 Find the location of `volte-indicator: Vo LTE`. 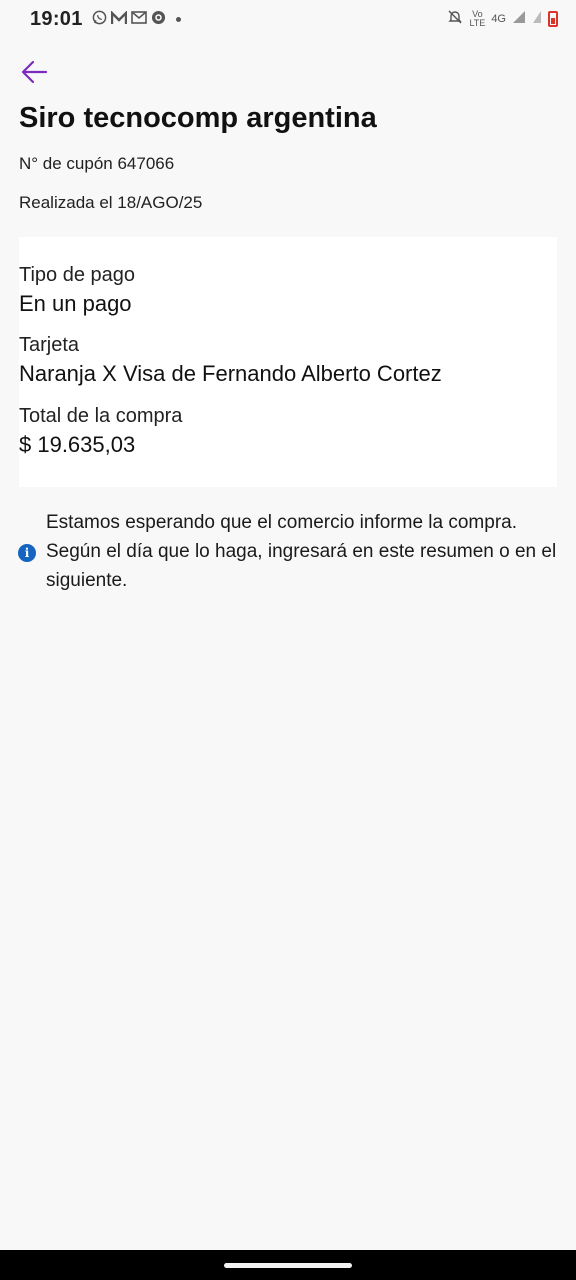

volte-indicator: Vo LTE is located at coordinates (477, 18).